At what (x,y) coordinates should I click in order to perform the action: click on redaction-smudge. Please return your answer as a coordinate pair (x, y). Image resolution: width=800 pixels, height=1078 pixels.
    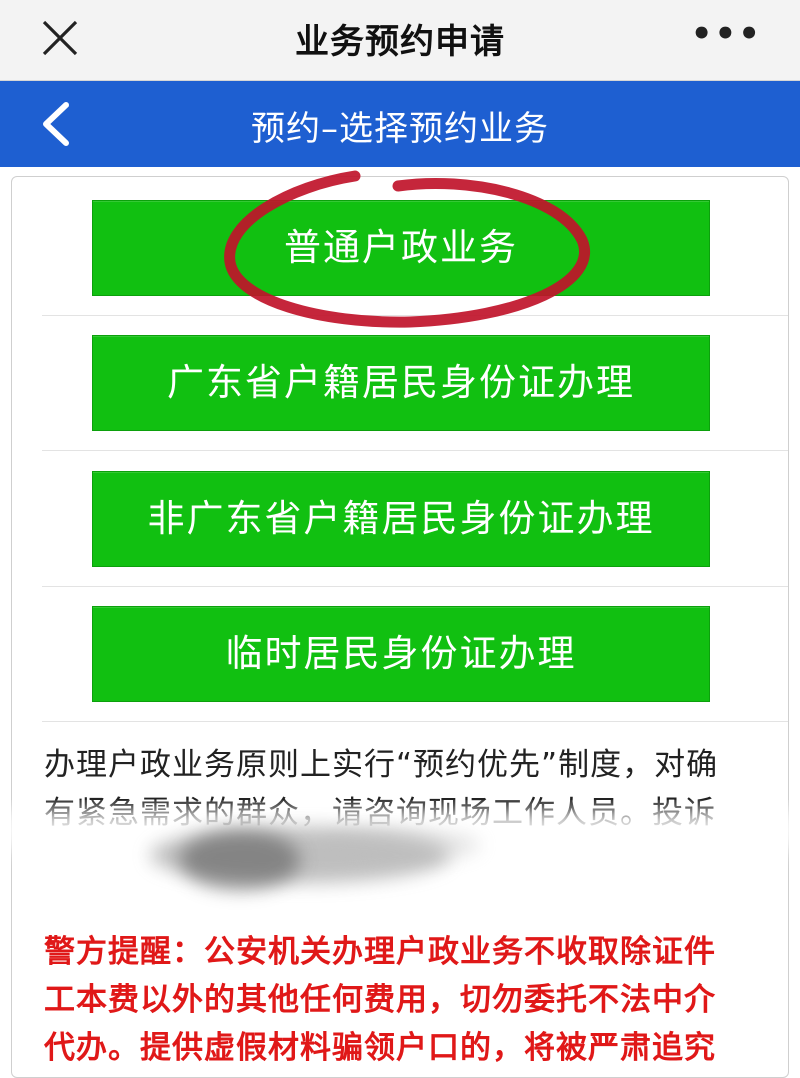
    Looking at the image, I should click on (400, 850).